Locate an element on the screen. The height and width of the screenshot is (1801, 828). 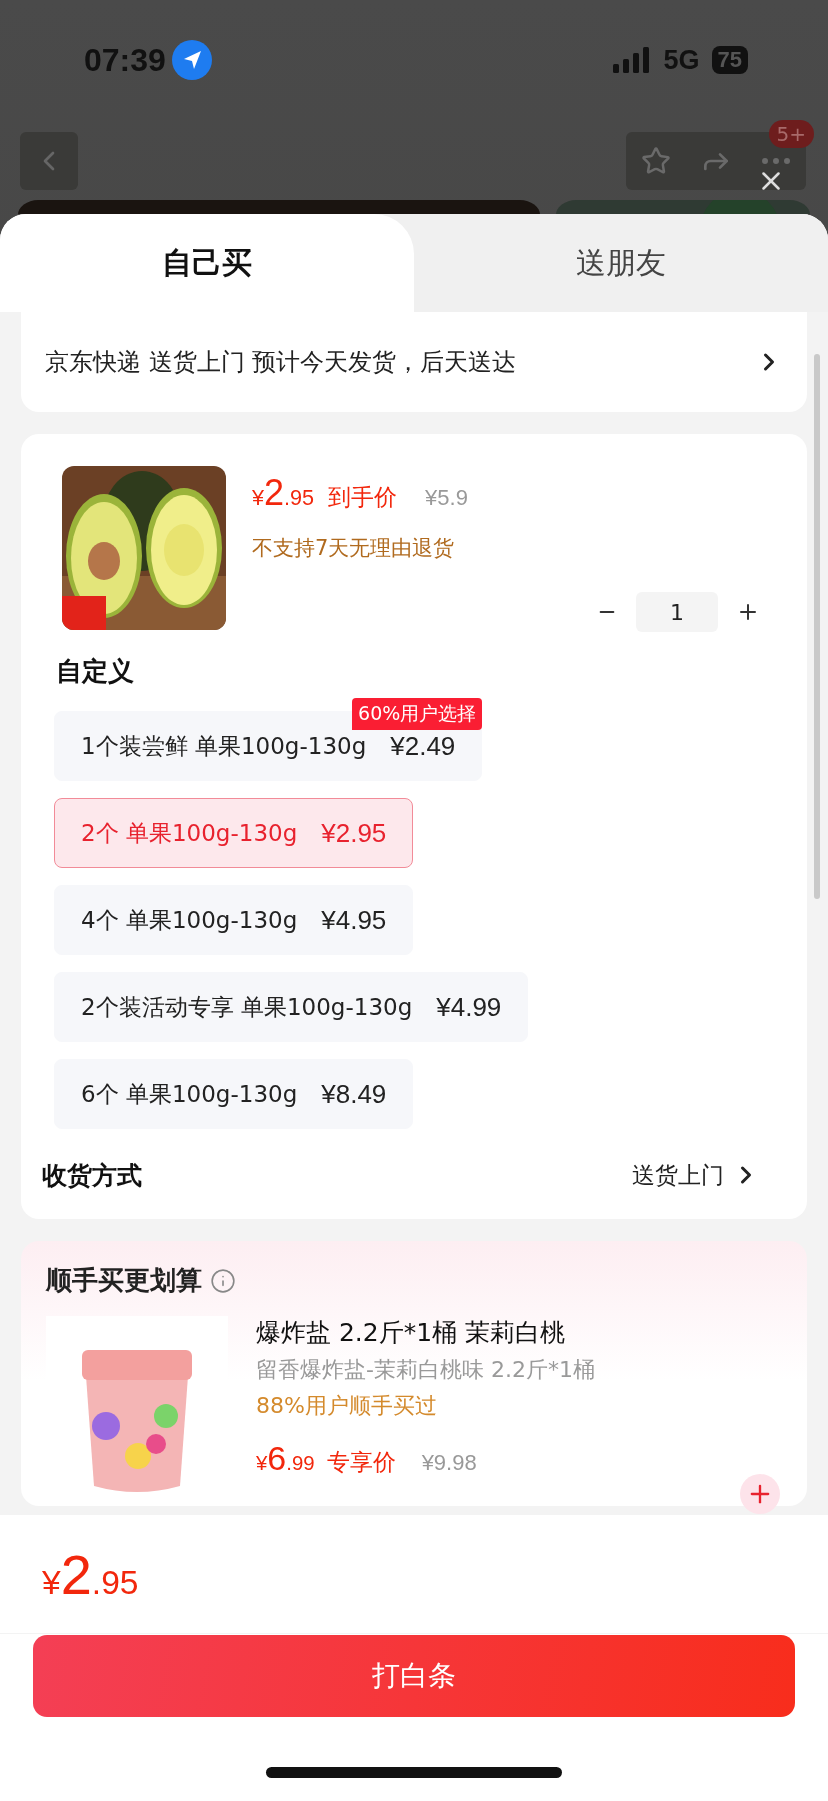
info-icon is located at coordinates (223, 1280).